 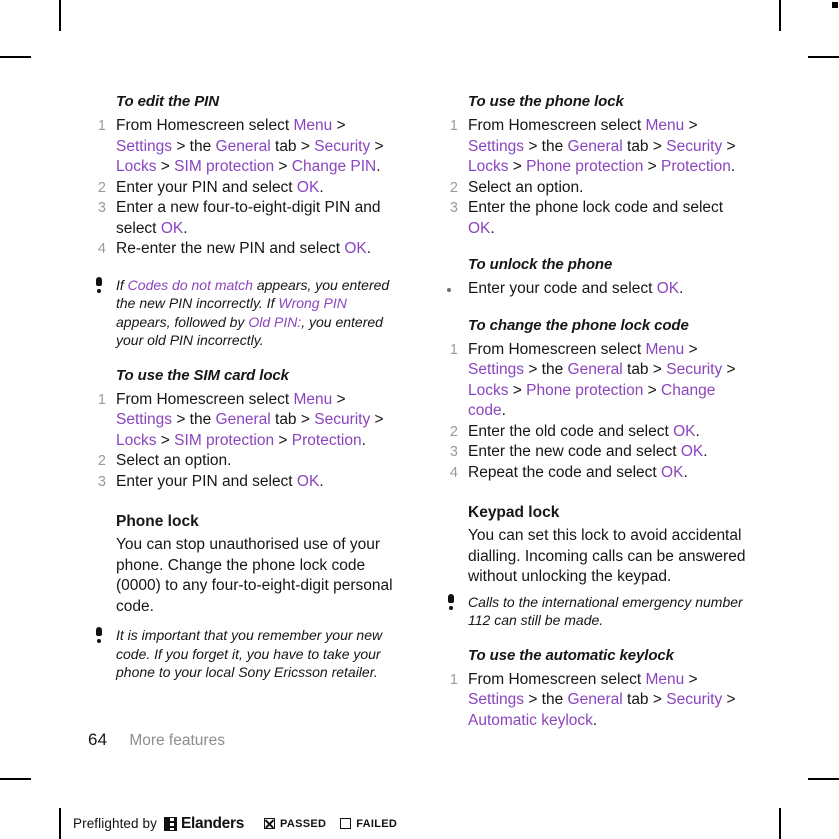 I want to click on text-run: Enter the phone lock code and select, so click(x=596, y=207).